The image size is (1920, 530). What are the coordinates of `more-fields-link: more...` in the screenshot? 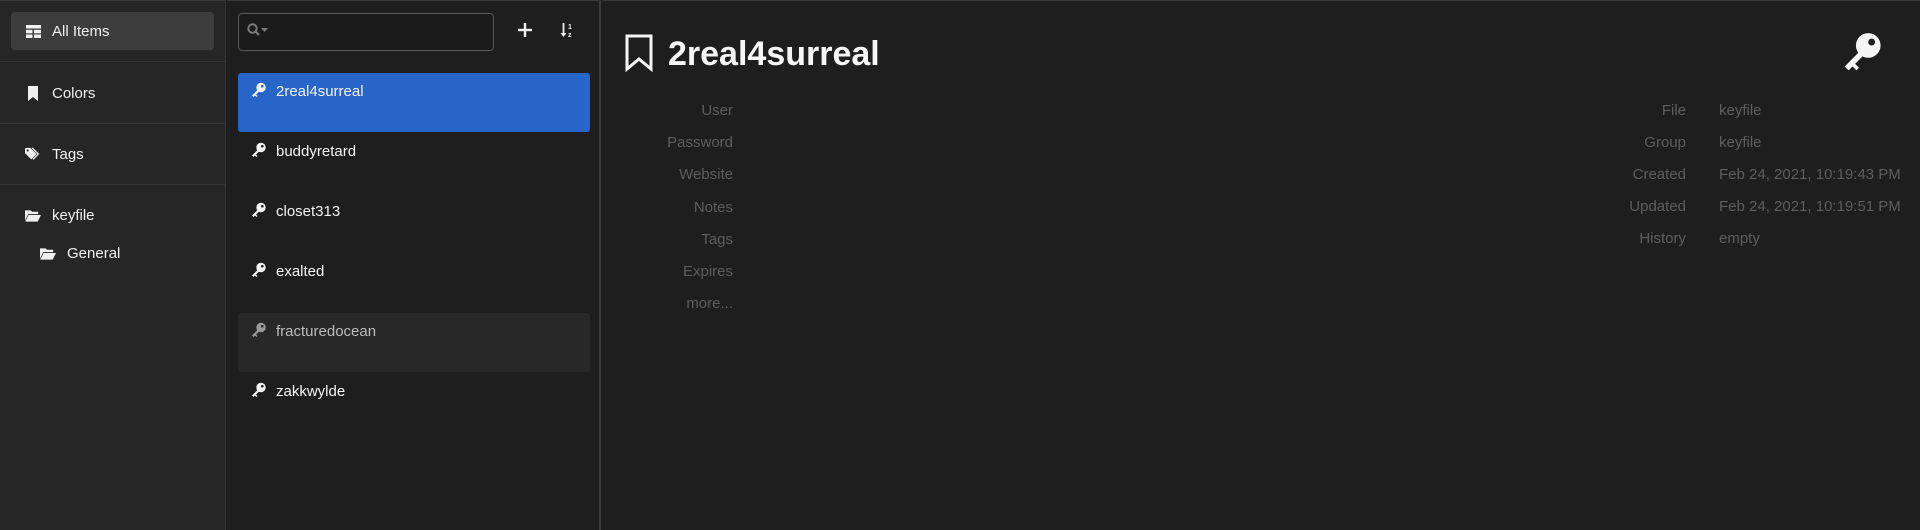 It's located at (709, 303).